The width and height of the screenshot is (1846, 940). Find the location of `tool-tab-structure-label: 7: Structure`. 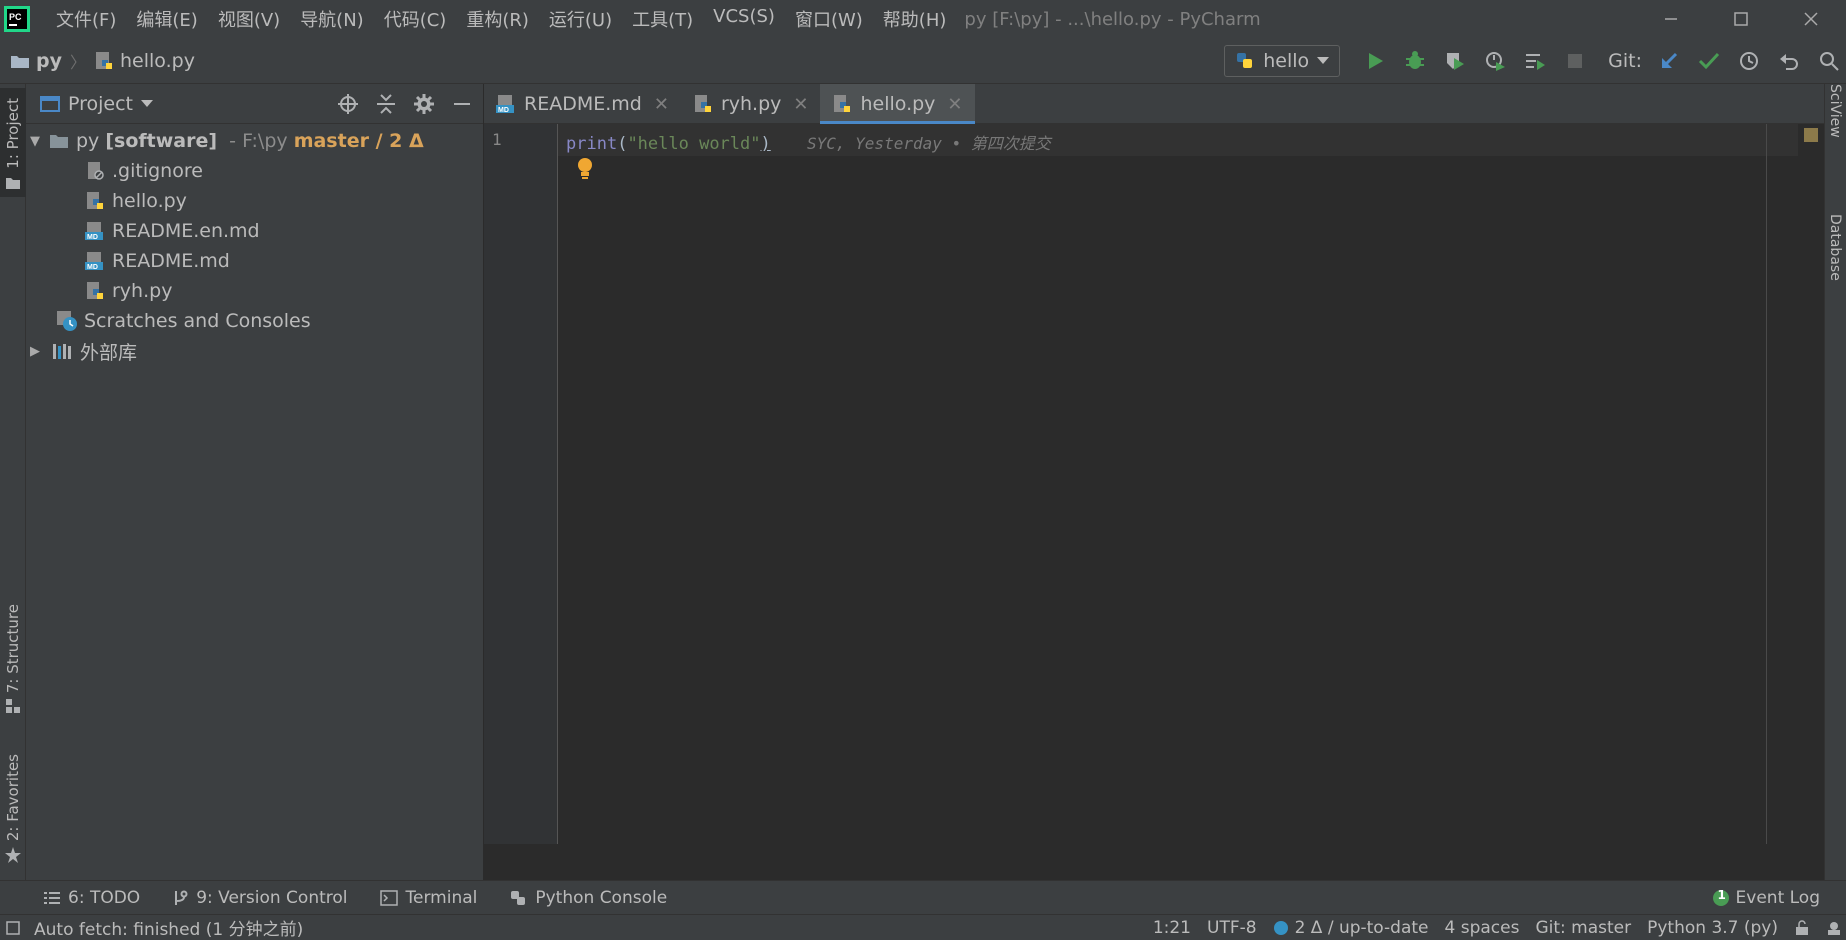

tool-tab-structure-label: 7: Structure is located at coordinates (13, 649).